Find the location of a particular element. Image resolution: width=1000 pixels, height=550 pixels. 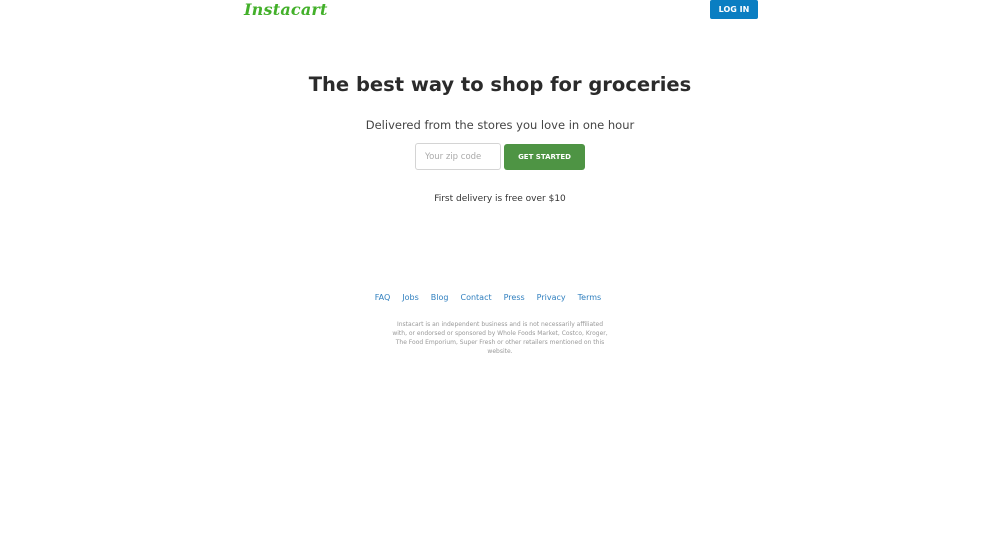

get-started-button: GET STARTED is located at coordinates (544, 157).